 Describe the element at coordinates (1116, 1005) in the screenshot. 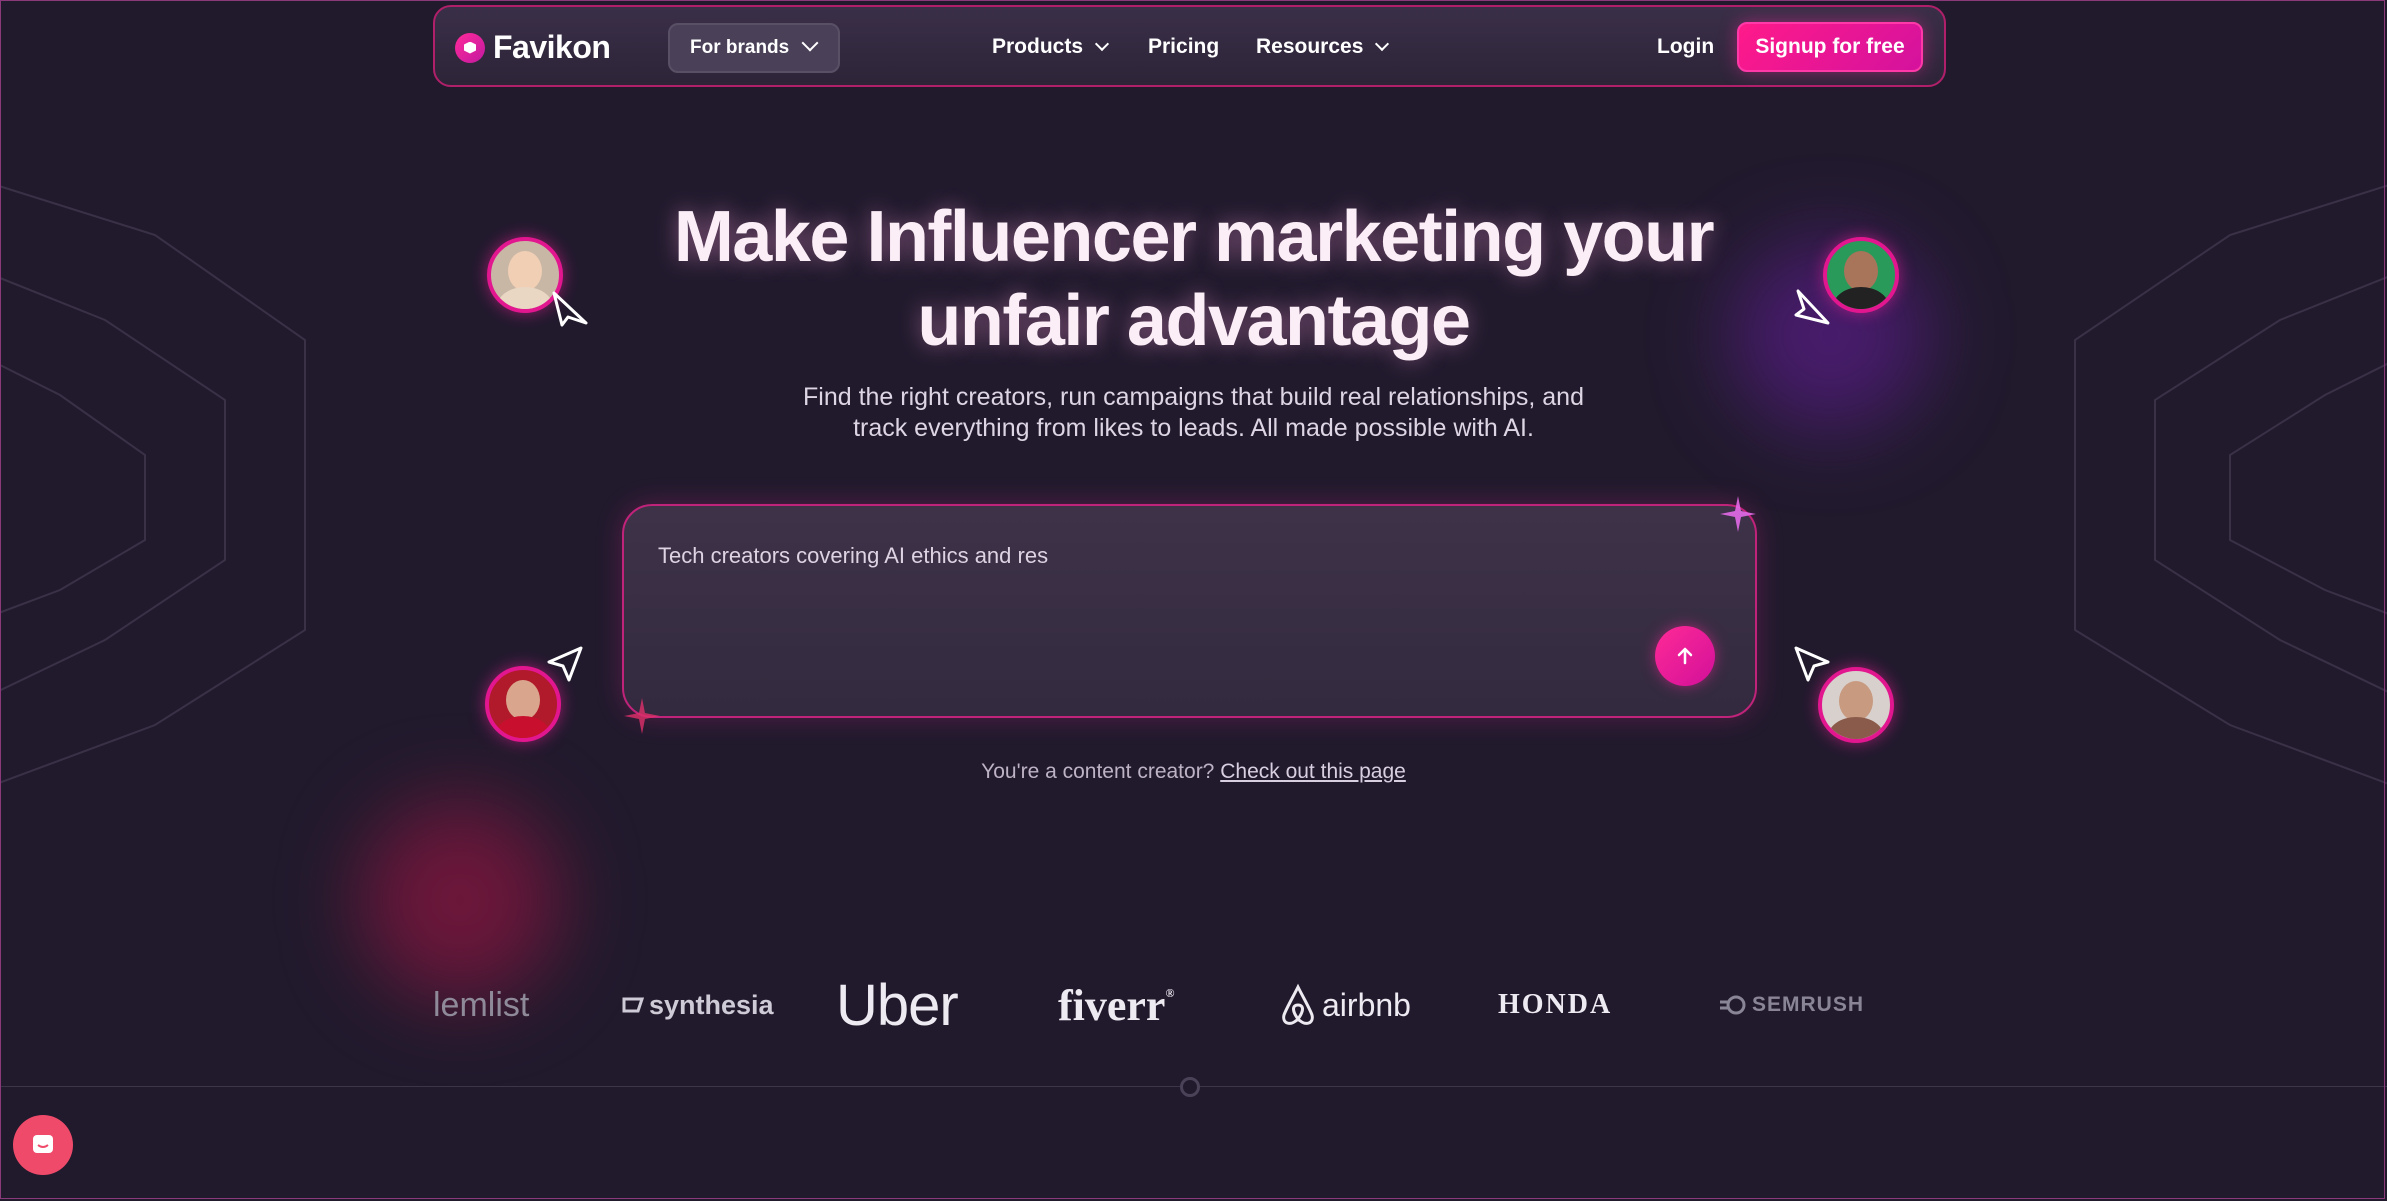

I see `logo-fiverr: fiverr ®` at that location.